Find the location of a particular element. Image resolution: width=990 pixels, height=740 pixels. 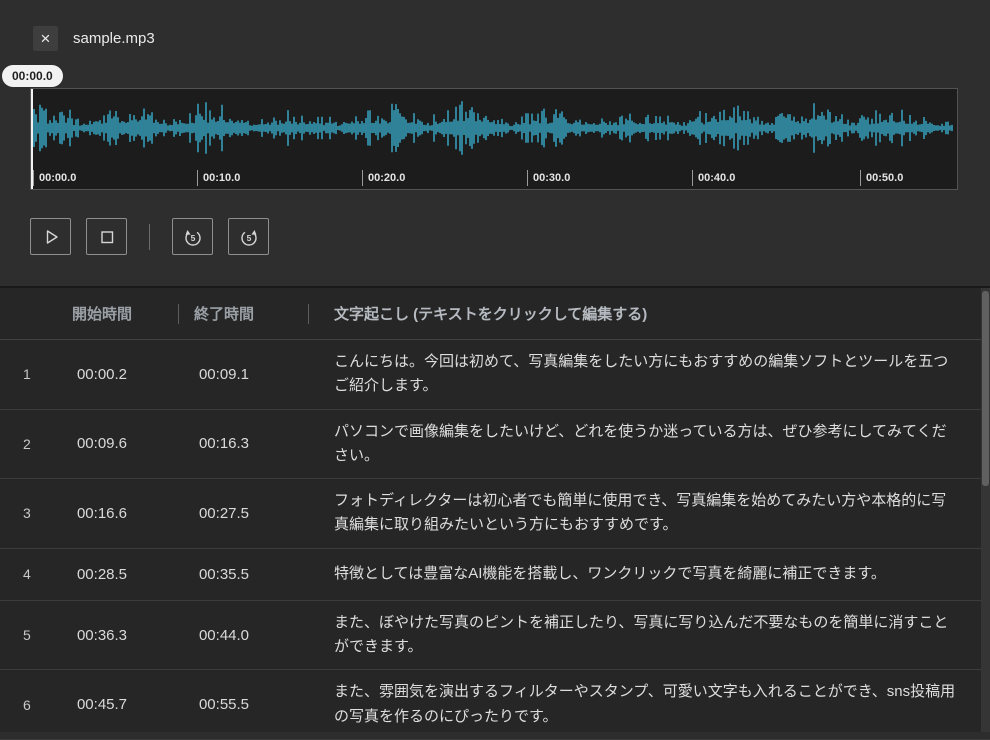

row-end-time: 00:55.5 is located at coordinates (224, 704).